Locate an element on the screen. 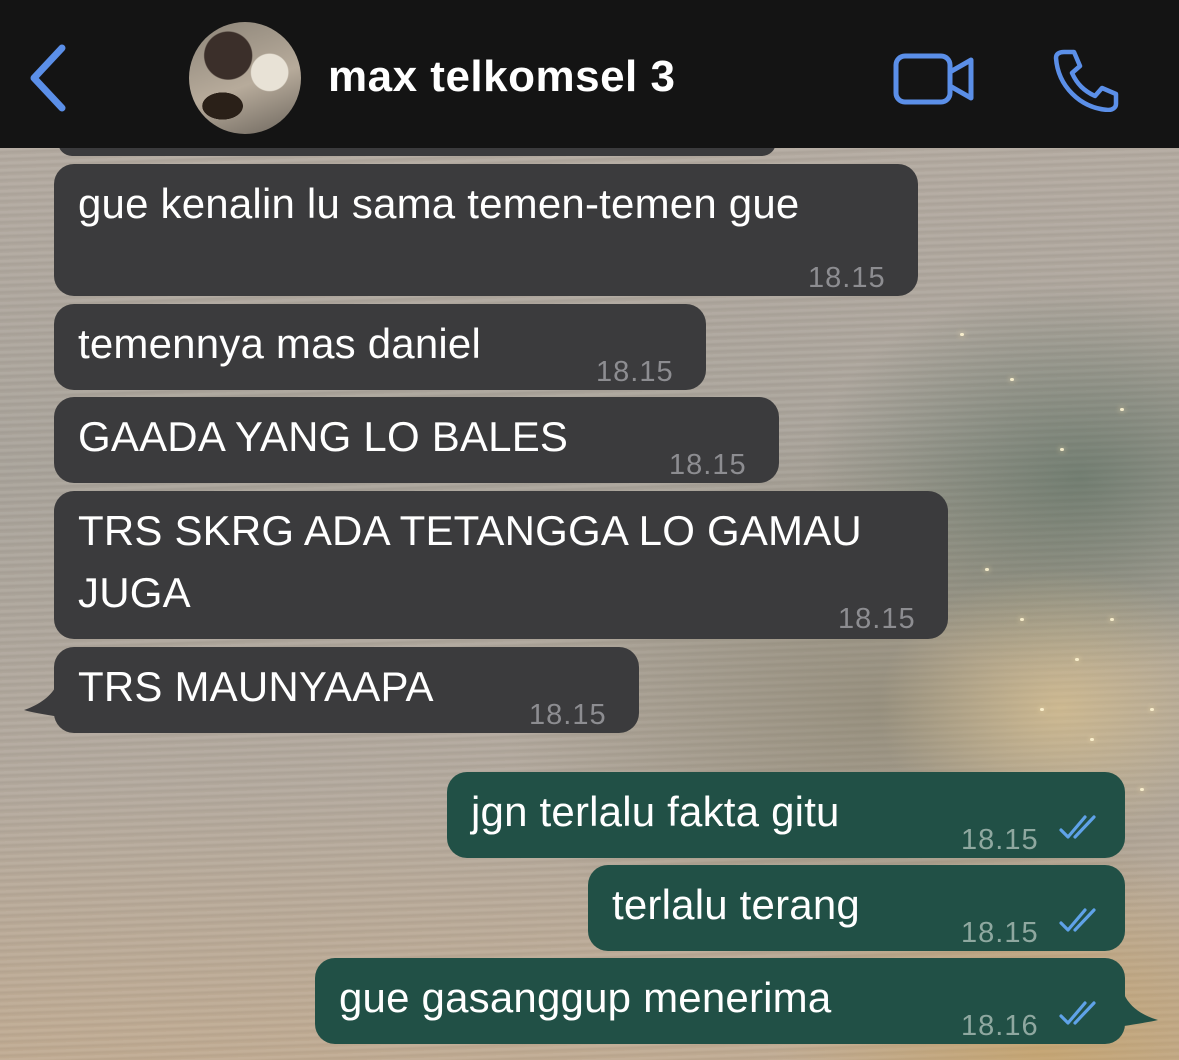 The image size is (1179, 1060). message-text: terlalu terang is located at coordinates (736, 904).